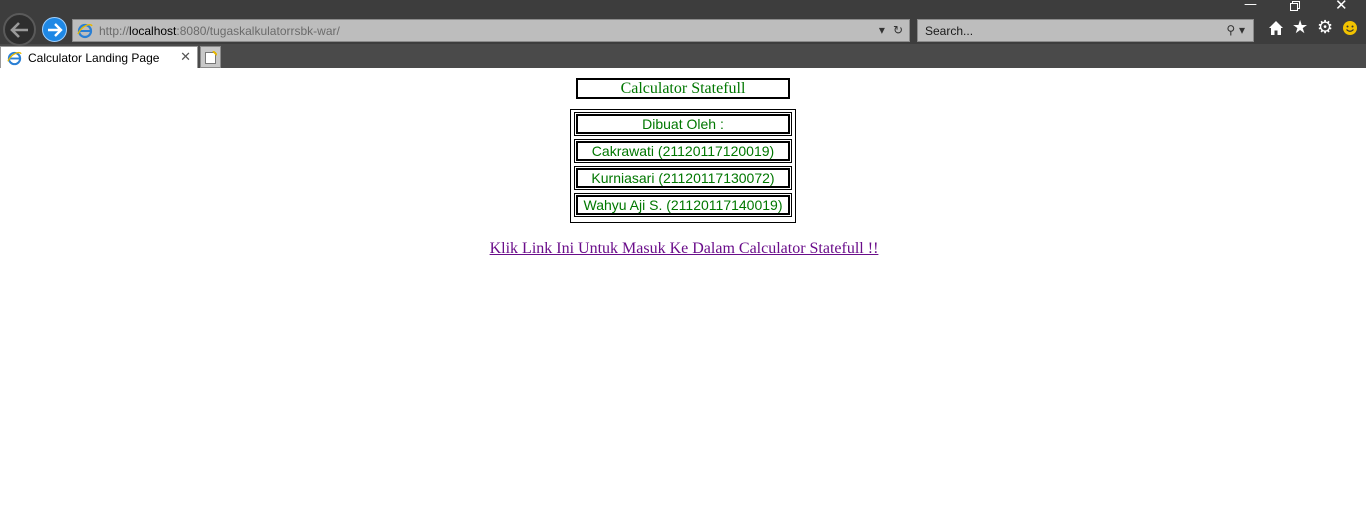 This screenshot has width=1366, height=513. I want to click on author-cell: Wahyu Aji S. (21120117140019), so click(683, 205).